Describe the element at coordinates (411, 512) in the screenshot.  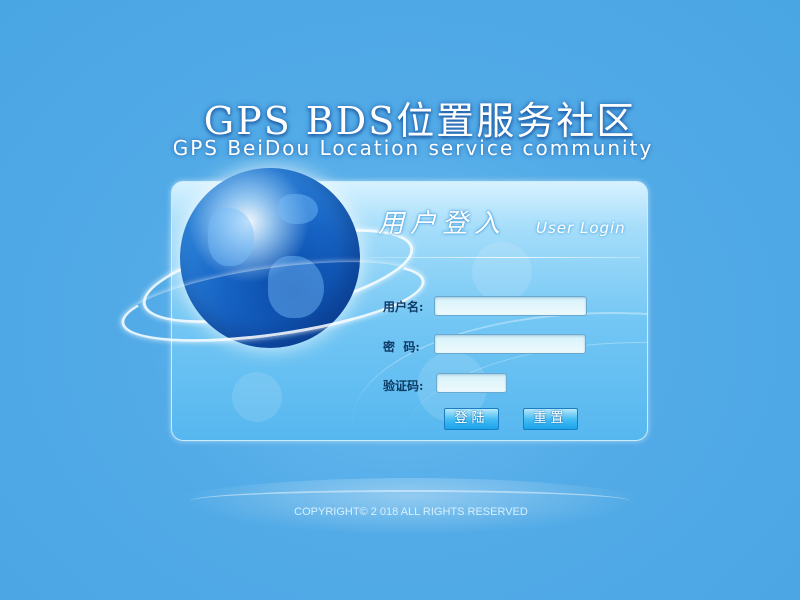
I see `copyright-text: COPYRIGHT© 2 018 ALL RIGHTS RESERVED` at that location.